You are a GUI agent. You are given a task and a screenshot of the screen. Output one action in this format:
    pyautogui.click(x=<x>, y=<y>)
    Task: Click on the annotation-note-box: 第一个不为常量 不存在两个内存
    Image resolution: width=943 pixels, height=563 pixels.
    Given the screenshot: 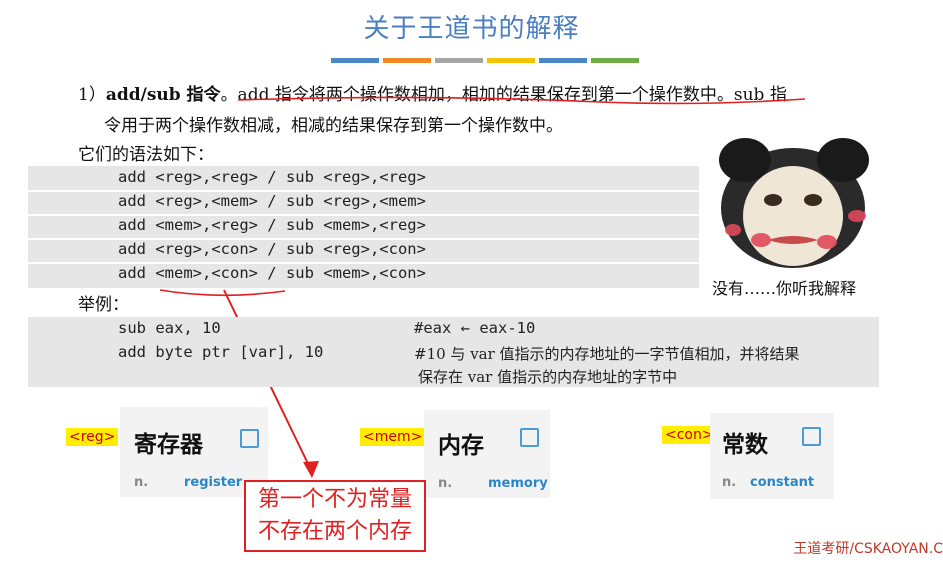 What is the action you would take?
    pyautogui.click(x=335, y=516)
    